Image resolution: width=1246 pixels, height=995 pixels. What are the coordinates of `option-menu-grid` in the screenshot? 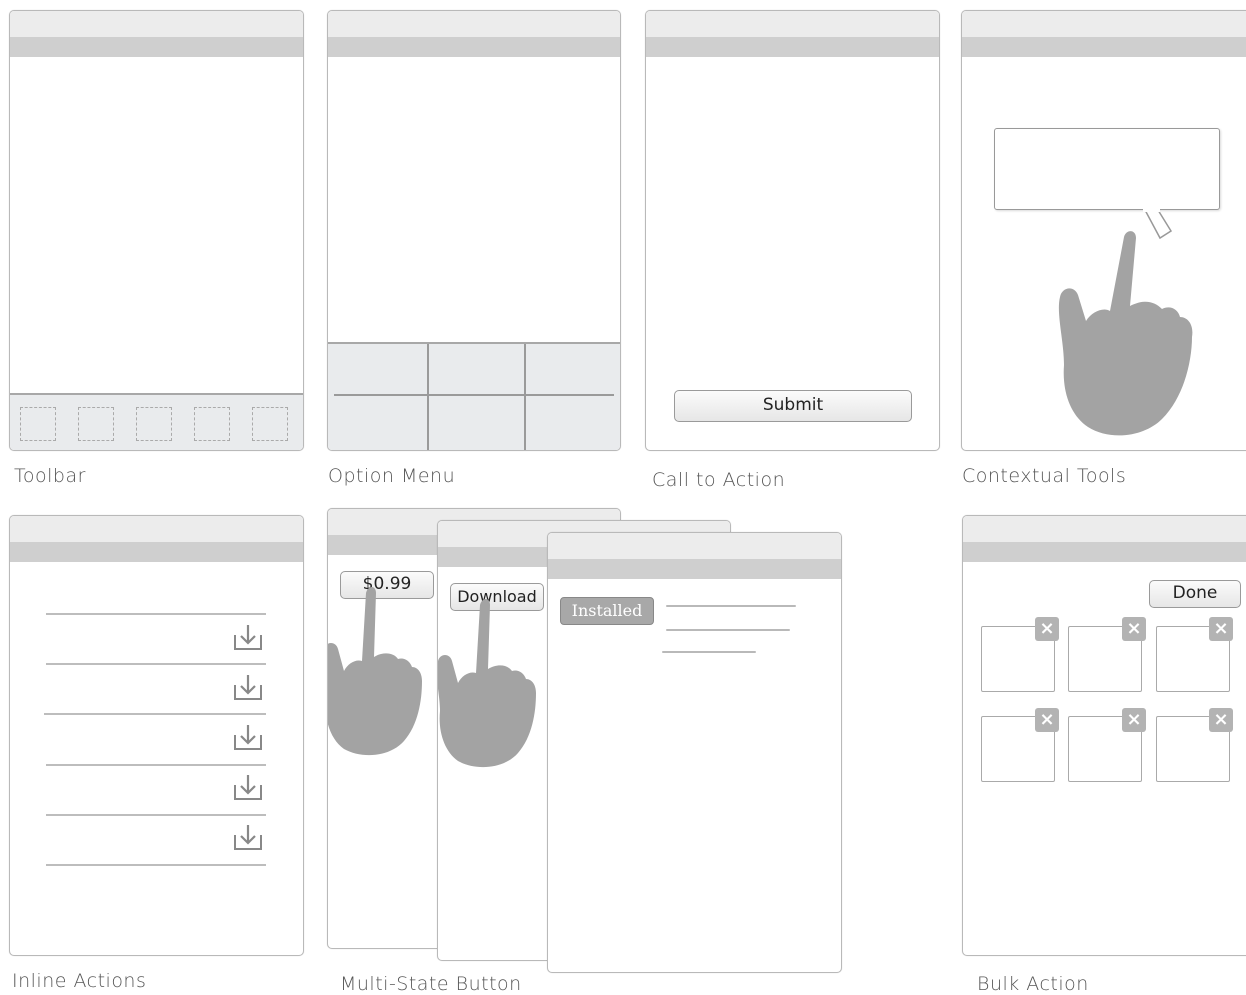 It's located at (474, 396).